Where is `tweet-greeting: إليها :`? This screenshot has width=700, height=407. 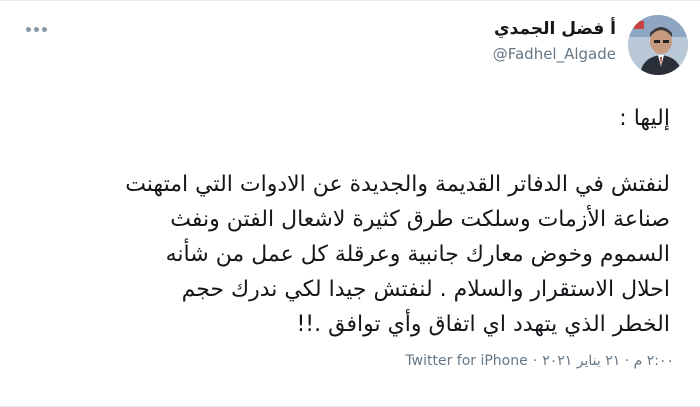 tweet-greeting: إليها : is located at coordinates (644, 118).